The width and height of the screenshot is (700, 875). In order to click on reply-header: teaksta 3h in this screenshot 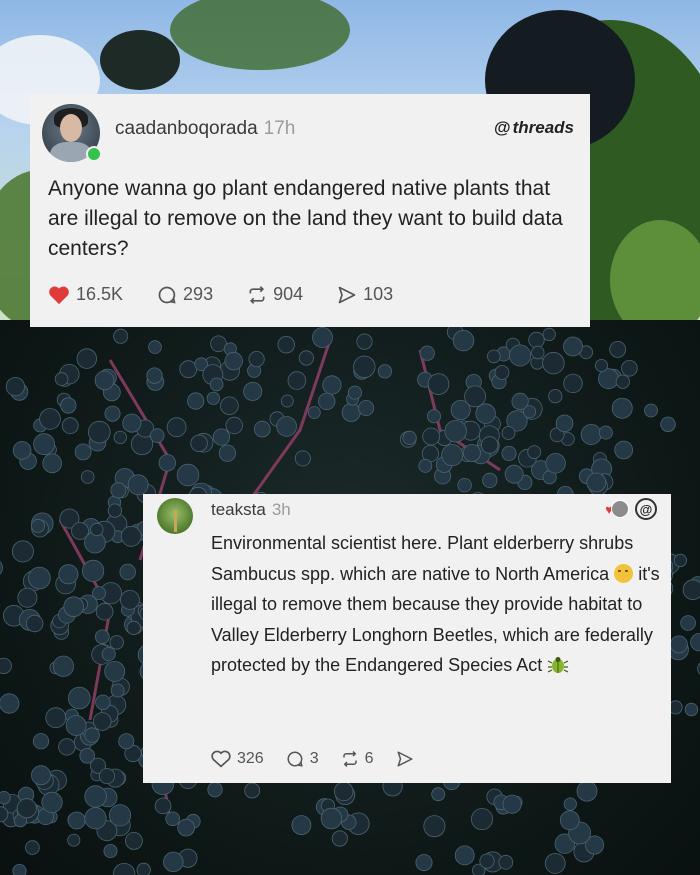, I will do `click(251, 510)`.